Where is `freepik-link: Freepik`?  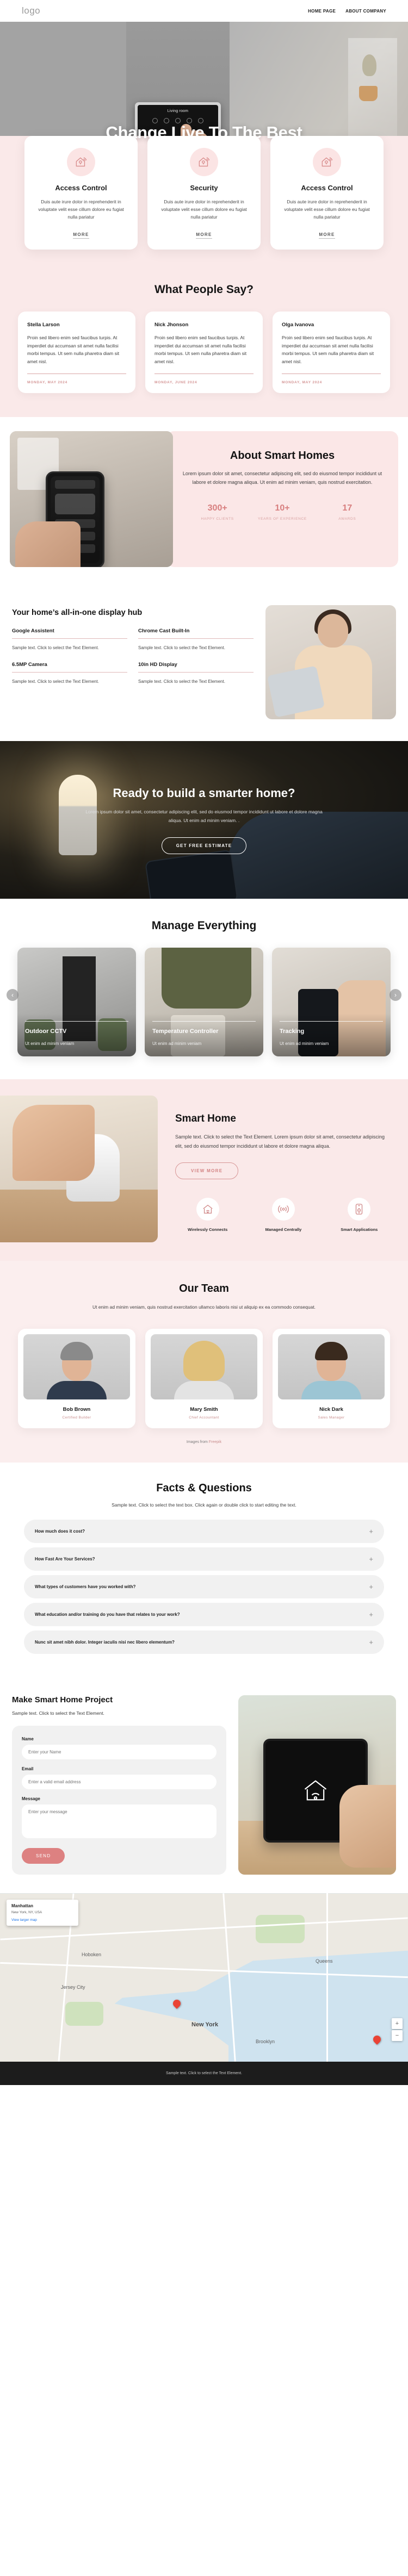 freepik-link: Freepik is located at coordinates (215, 1442).